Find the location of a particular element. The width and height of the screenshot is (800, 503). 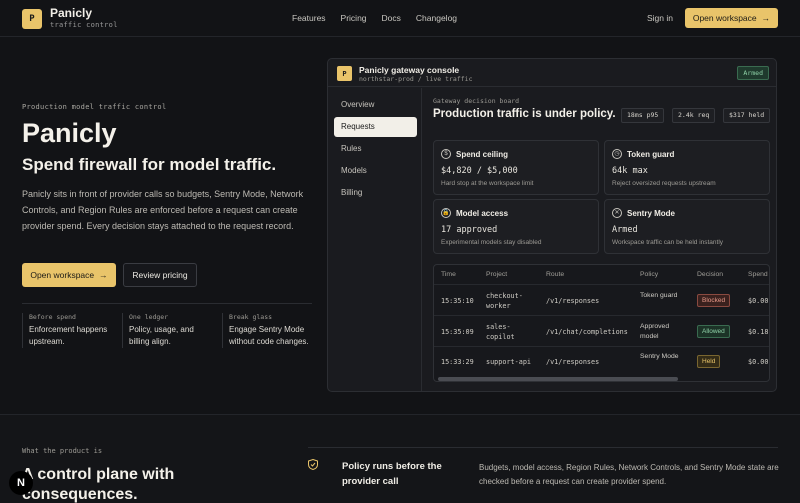

card-title: Model access is located at coordinates (482, 213).